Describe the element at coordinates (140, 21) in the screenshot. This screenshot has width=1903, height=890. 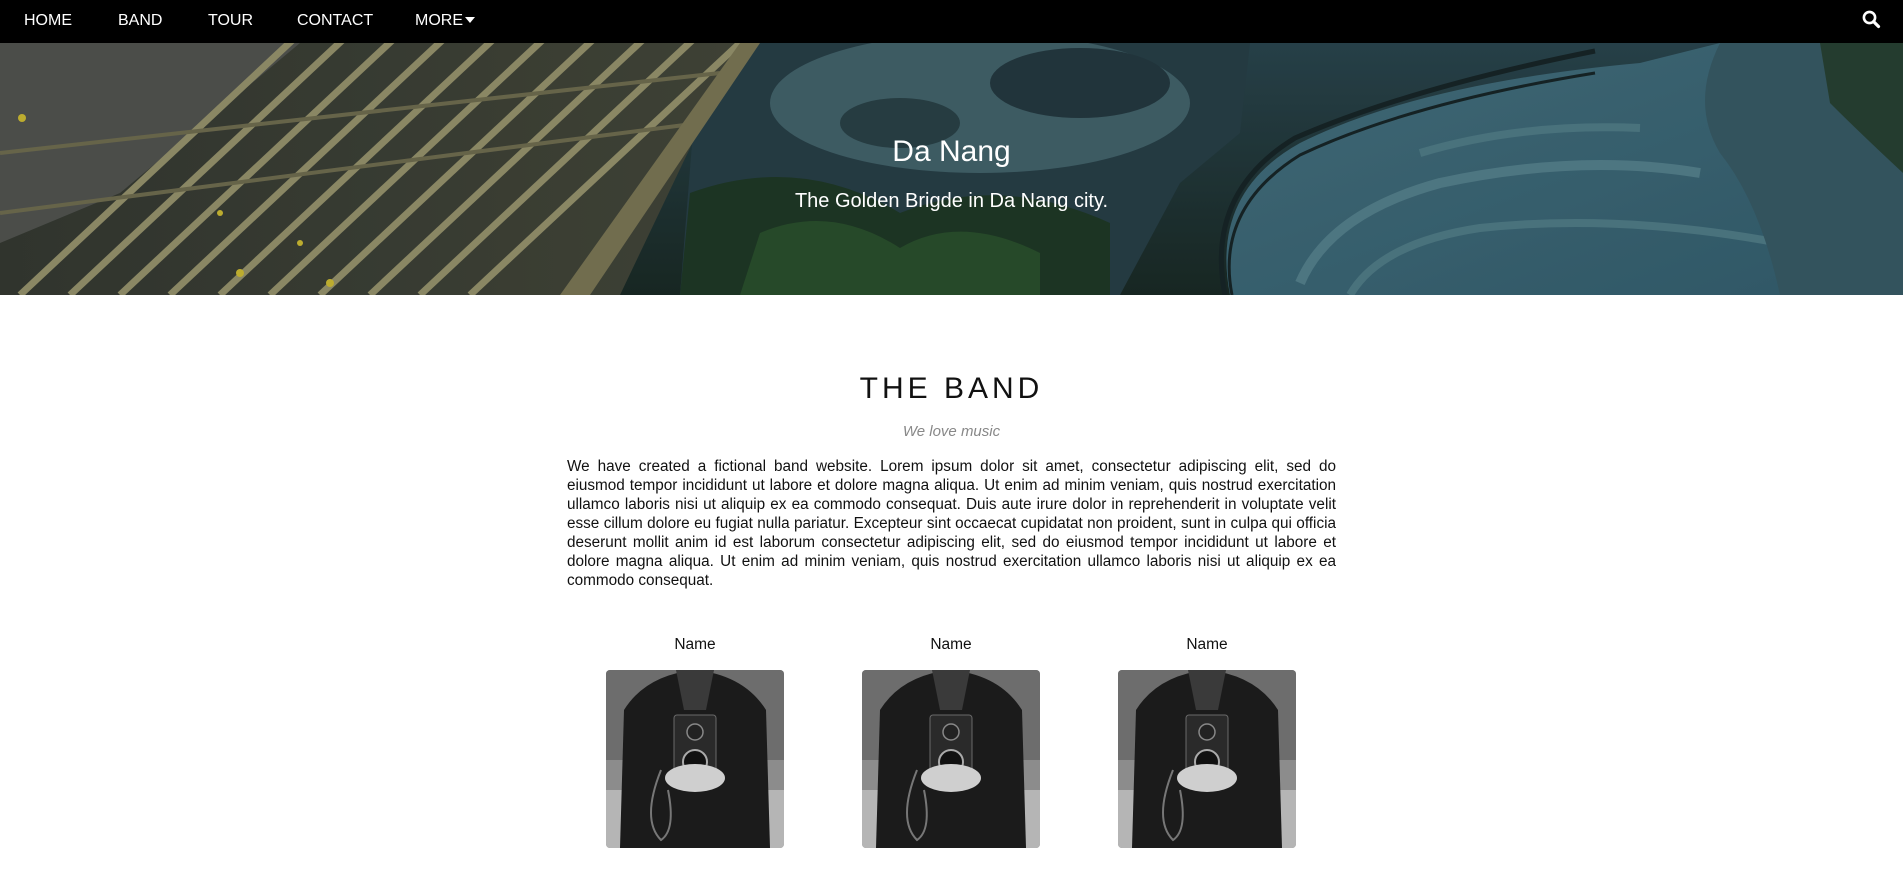
I see `nav-band: BAND` at that location.